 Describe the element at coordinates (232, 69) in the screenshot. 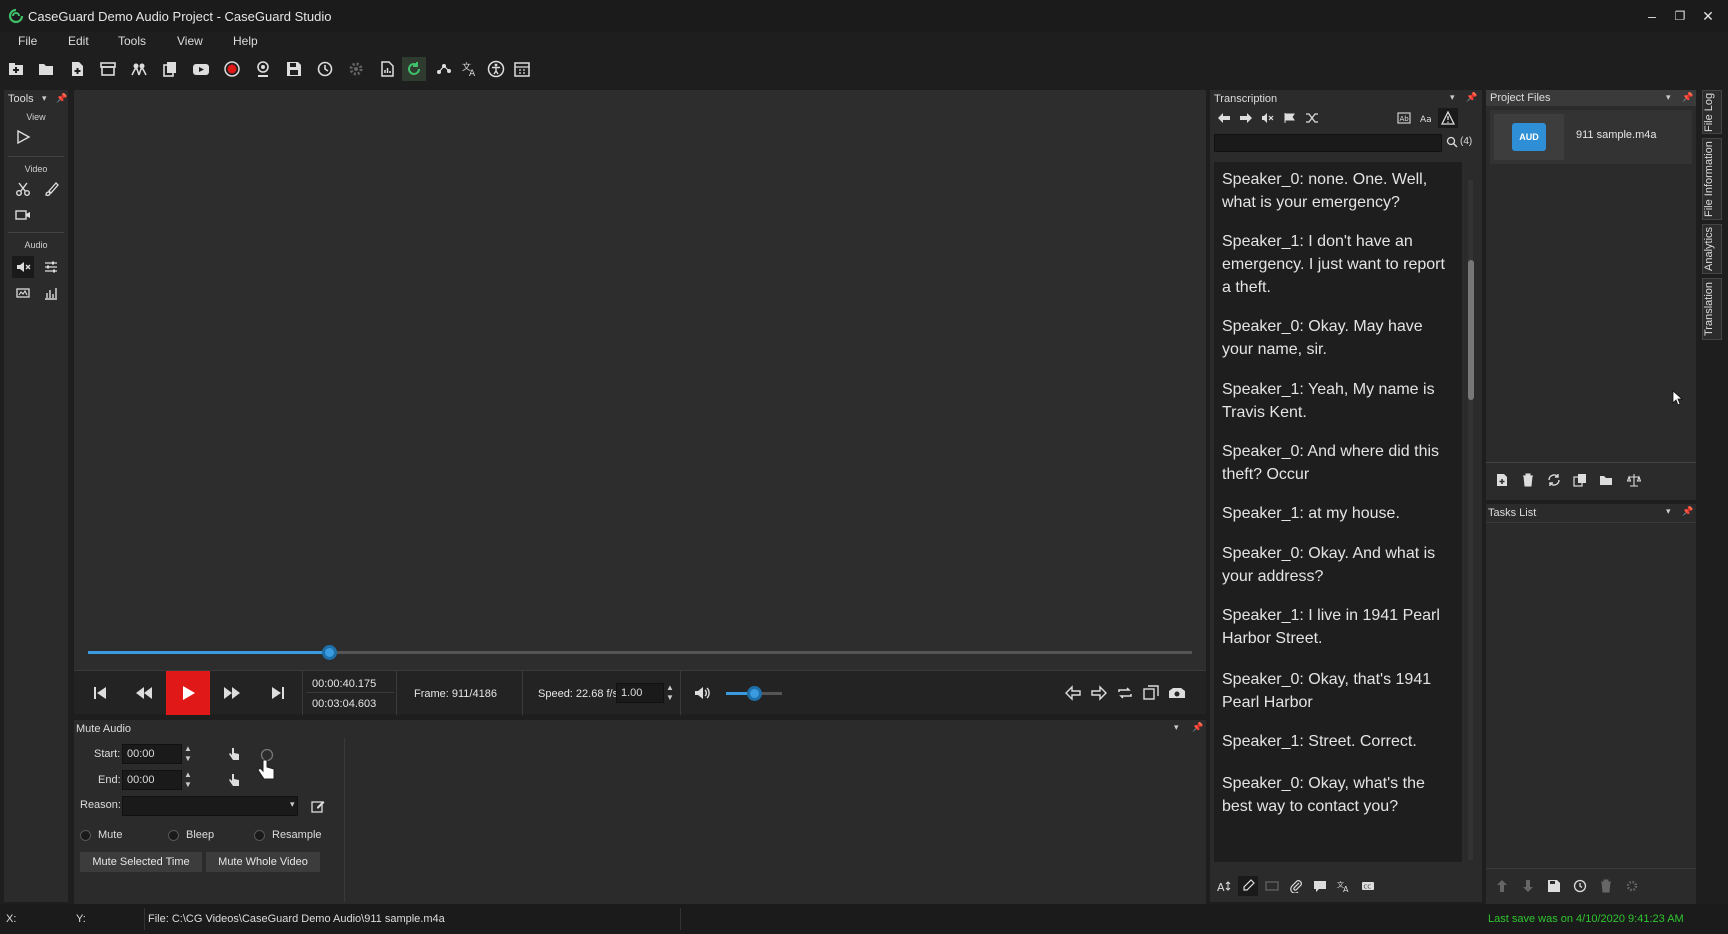

I see `record-icon` at that location.